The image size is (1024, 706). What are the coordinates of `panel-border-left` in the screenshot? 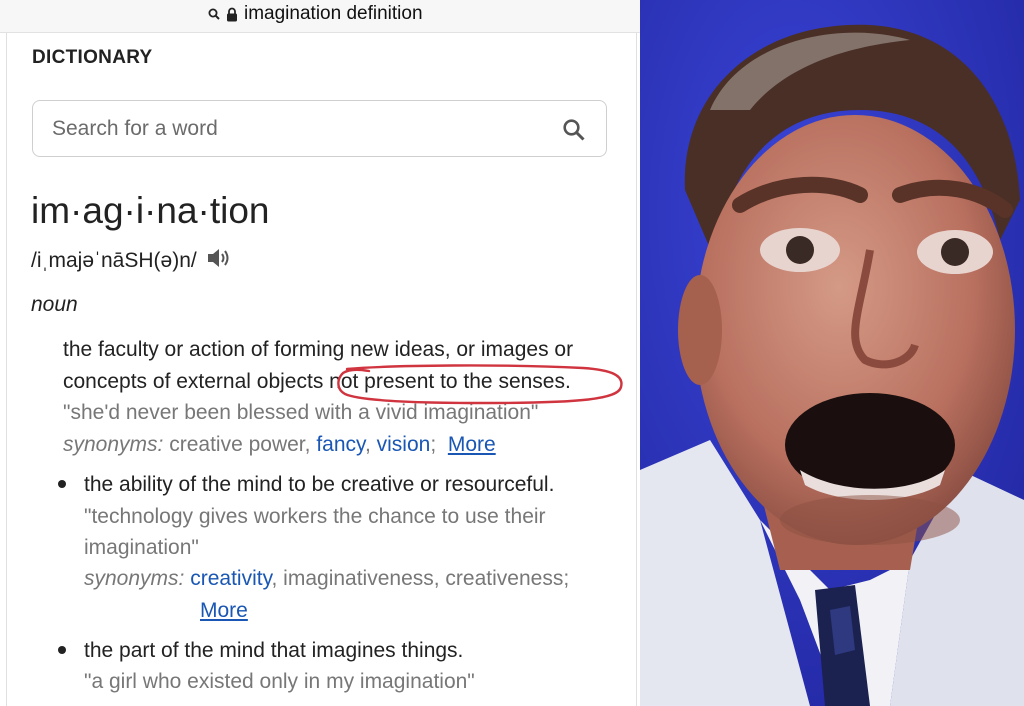 It's located at (6, 369).